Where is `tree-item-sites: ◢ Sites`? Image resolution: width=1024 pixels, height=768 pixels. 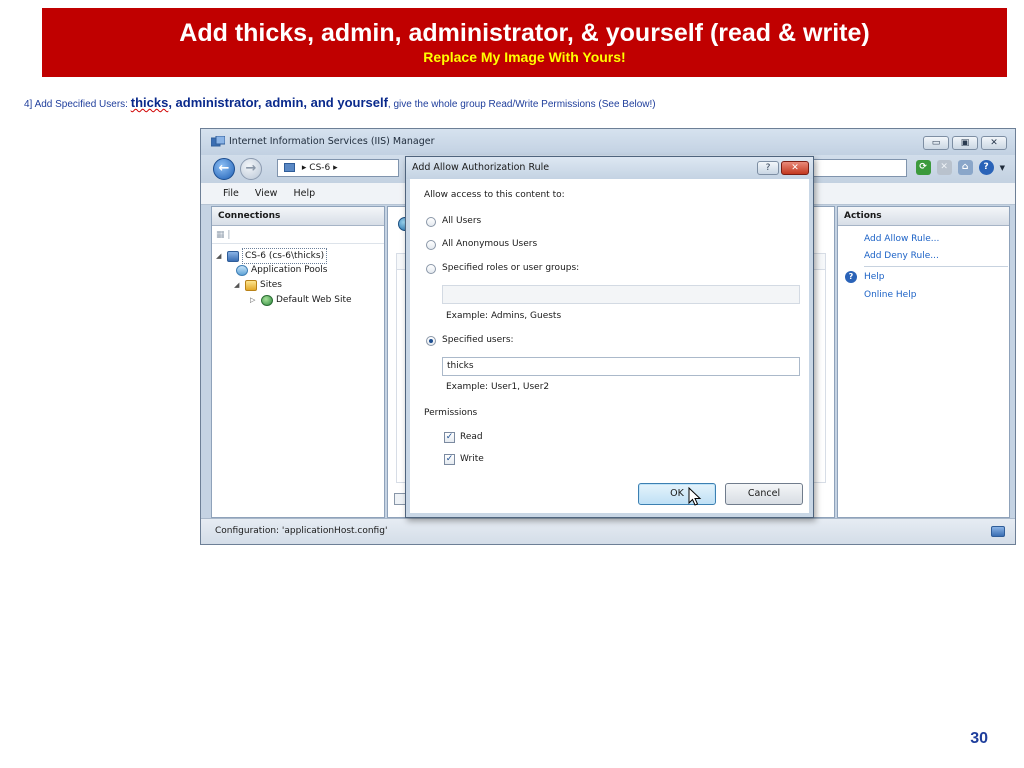 tree-item-sites: ◢ Sites is located at coordinates (258, 285).